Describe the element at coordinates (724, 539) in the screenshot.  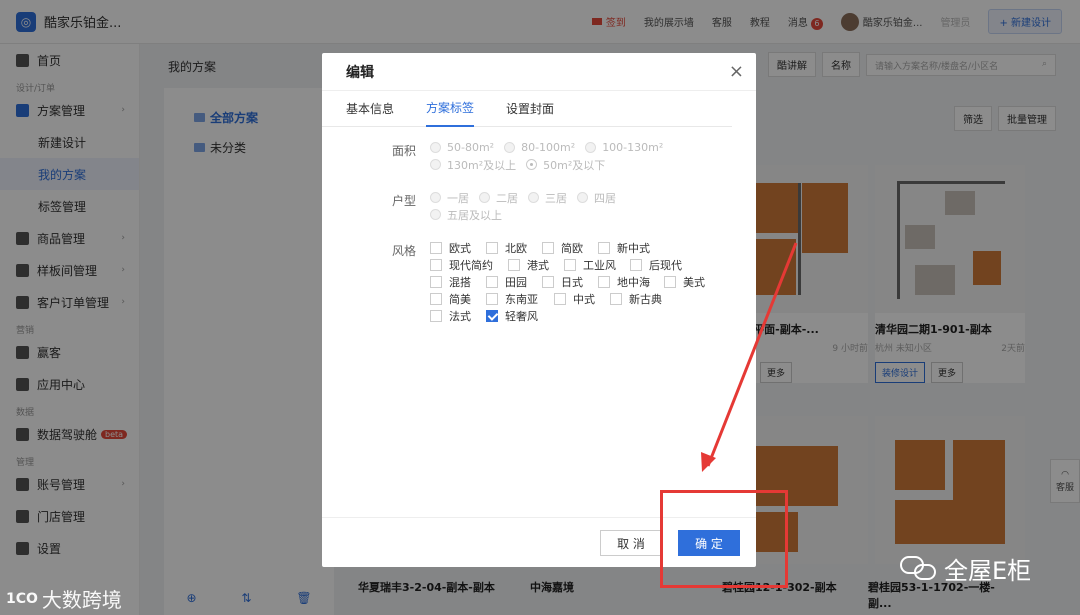
I see `annotation-highlight-box` at that location.